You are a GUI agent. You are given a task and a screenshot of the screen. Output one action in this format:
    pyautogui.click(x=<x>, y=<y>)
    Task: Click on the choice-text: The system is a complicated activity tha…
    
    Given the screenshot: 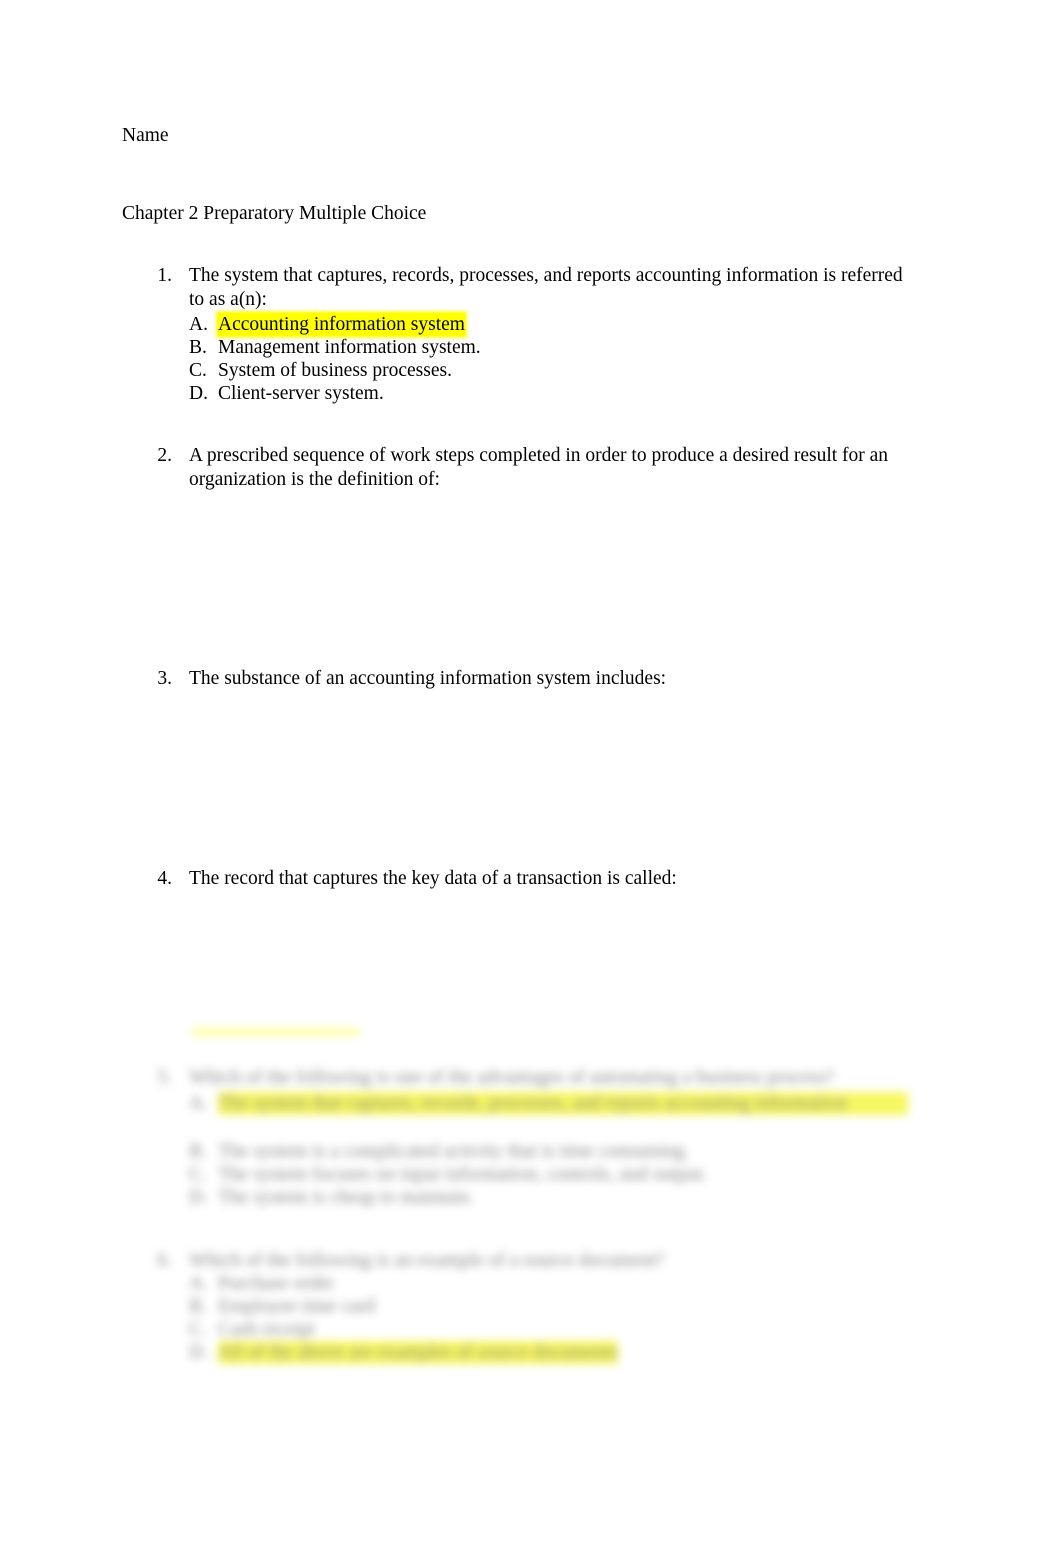 What is the action you would take?
    pyautogui.click(x=454, y=1151)
    